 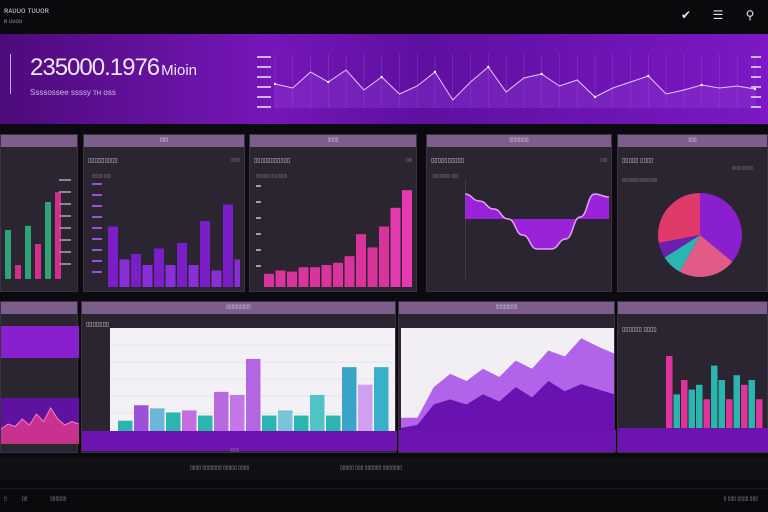 What do you see at coordinates (58, 499) in the screenshot?
I see `footer-item: ▯▯▯▯▯▯` at bounding box center [58, 499].